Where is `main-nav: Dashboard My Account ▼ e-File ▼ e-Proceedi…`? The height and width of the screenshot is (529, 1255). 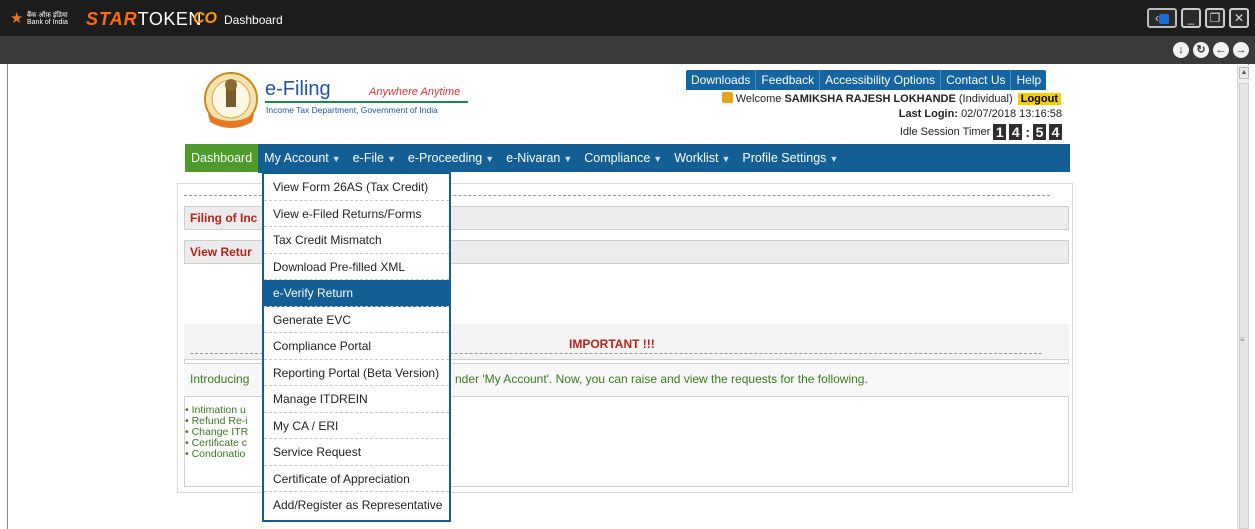 main-nav: Dashboard My Account ▼ e-File ▼ e-Proceedi… is located at coordinates (627, 158).